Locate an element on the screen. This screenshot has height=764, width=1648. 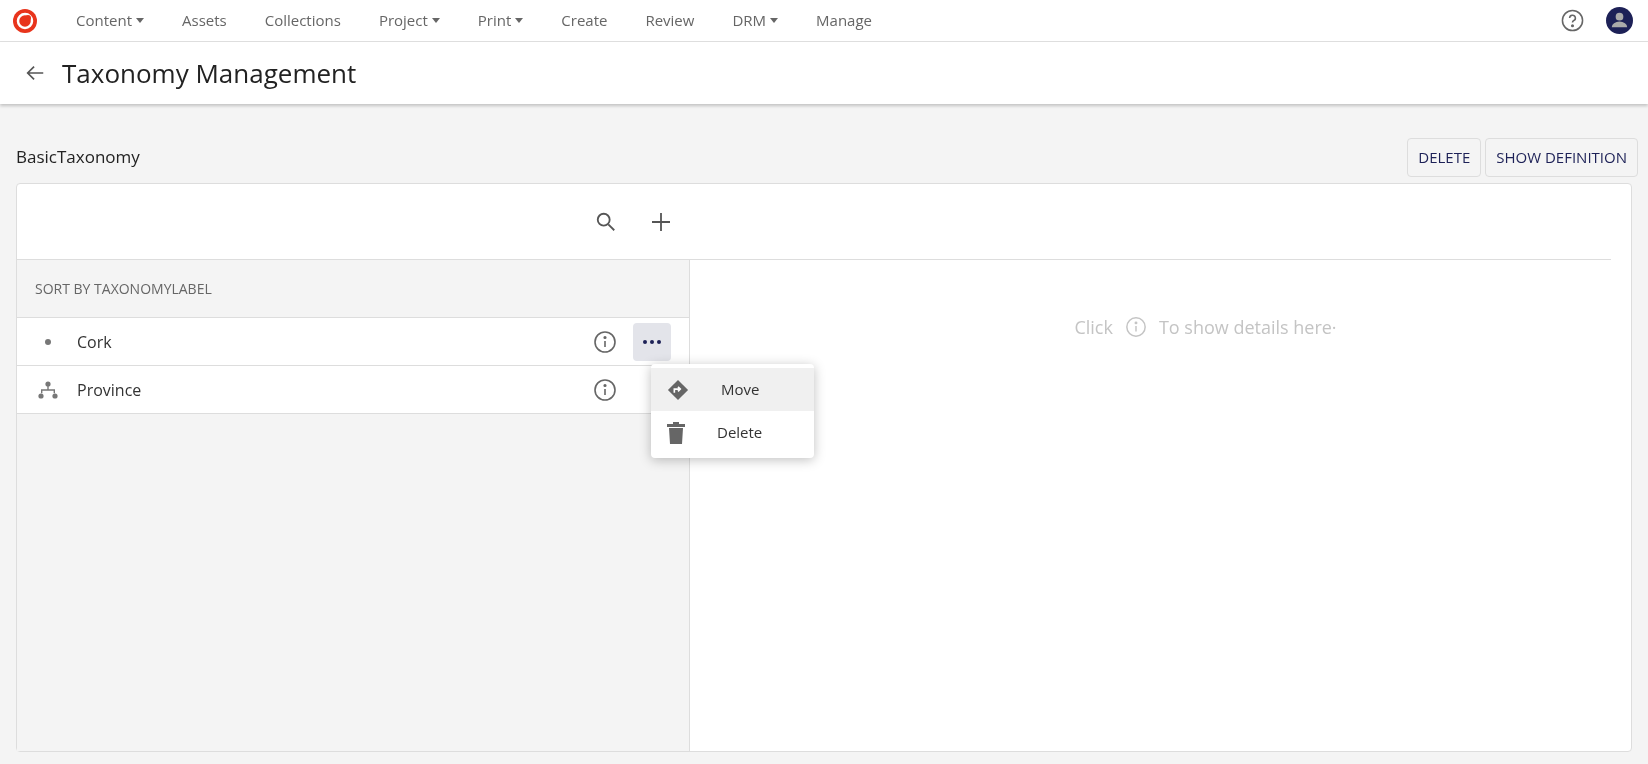
tree-item-label: Cork is located at coordinates (94, 341).